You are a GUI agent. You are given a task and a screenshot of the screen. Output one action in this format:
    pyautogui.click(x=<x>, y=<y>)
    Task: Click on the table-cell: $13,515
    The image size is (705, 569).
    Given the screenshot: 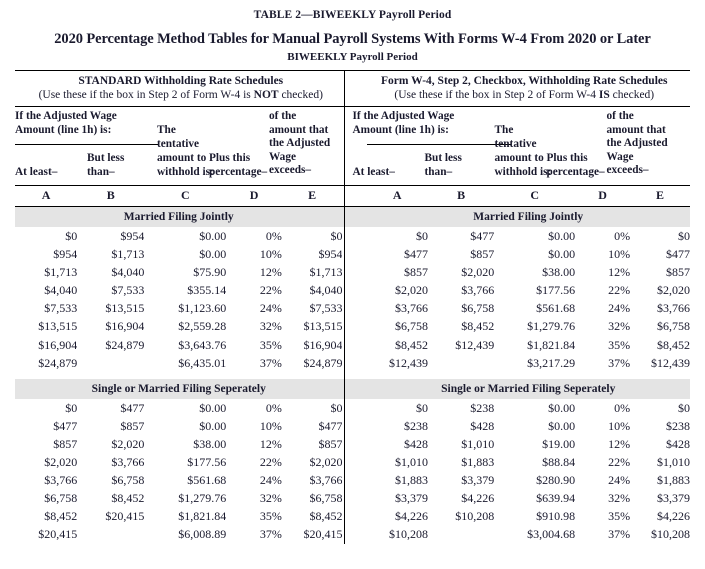 What is the action you would take?
    pyautogui.click(x=323, y=326)
    